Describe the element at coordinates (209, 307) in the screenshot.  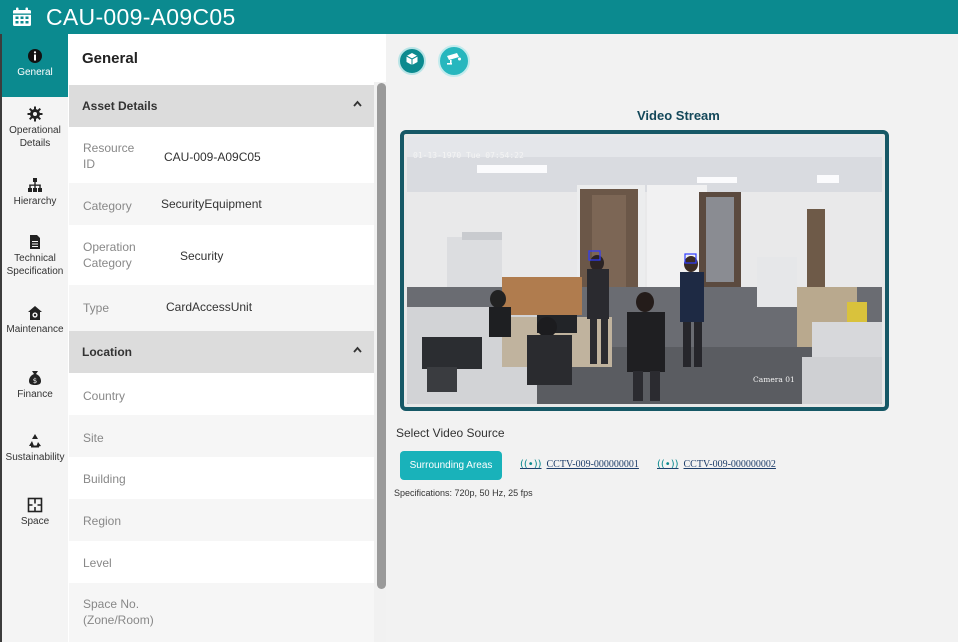
I see `field-value: CardAccessUnit` at that location.